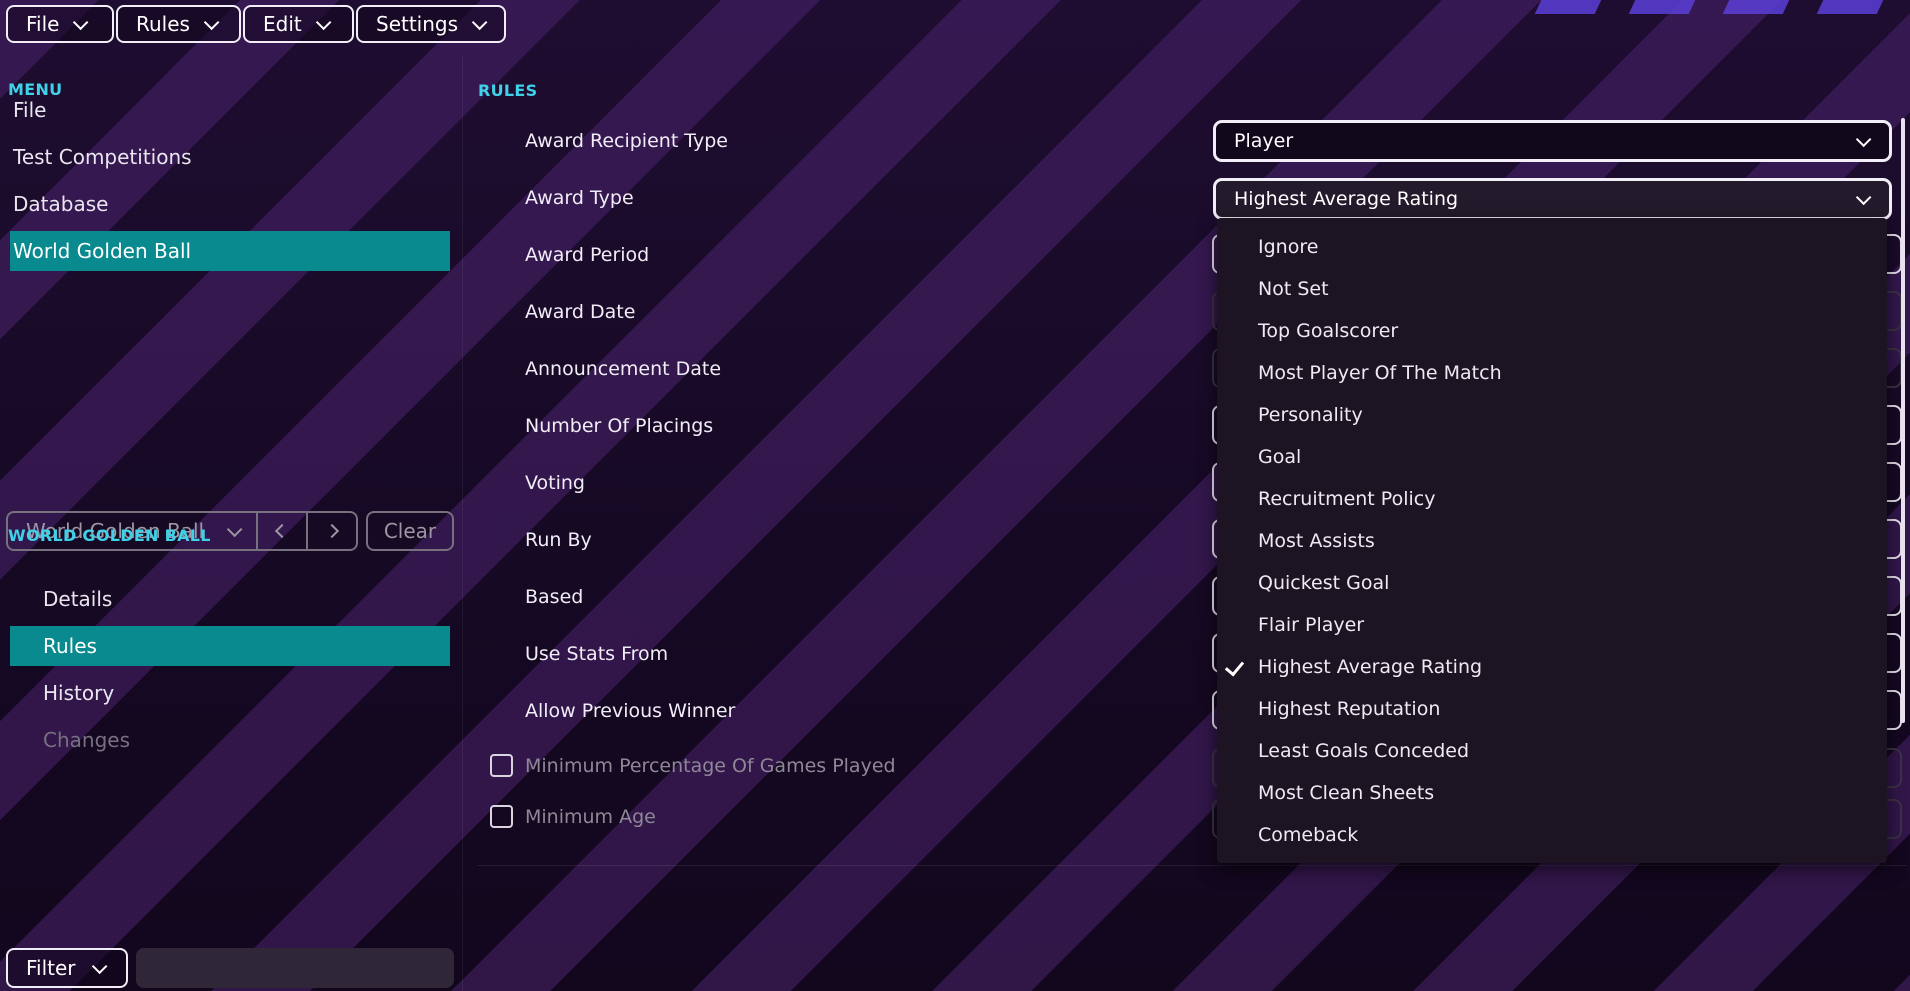 The width and height of the screenshot is (1910, 991). I want to click on award-type-option: Most Assists, so click(1552, 541).